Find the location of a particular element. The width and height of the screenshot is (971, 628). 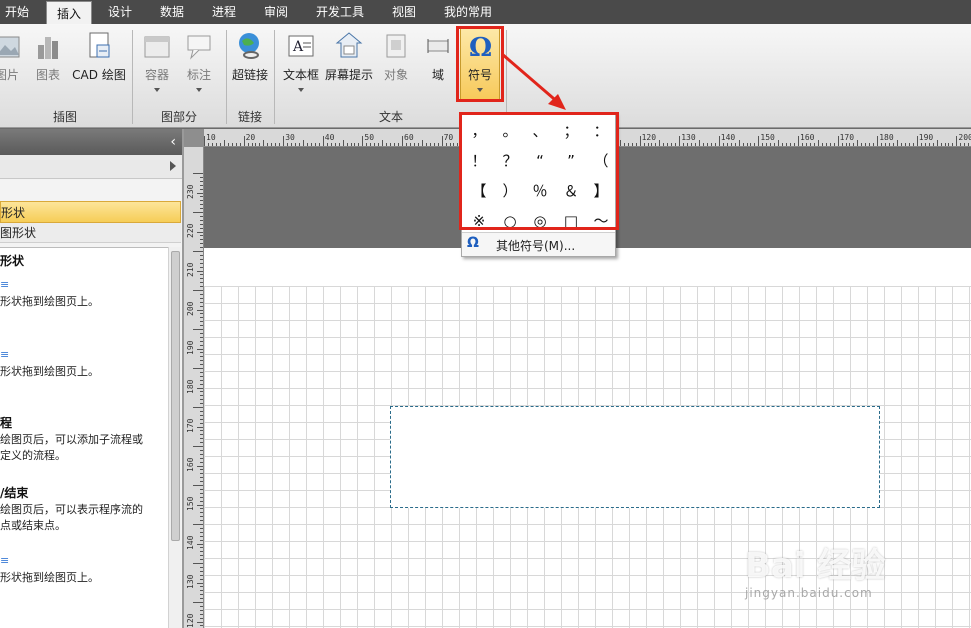

picture-button: 图片 is located at coordinates (10, 67).